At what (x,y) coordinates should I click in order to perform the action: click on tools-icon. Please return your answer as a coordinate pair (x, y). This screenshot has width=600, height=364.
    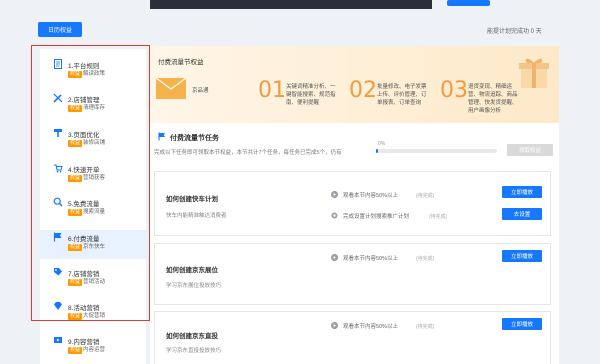
    Looking at the image, I should click on (58, 98).